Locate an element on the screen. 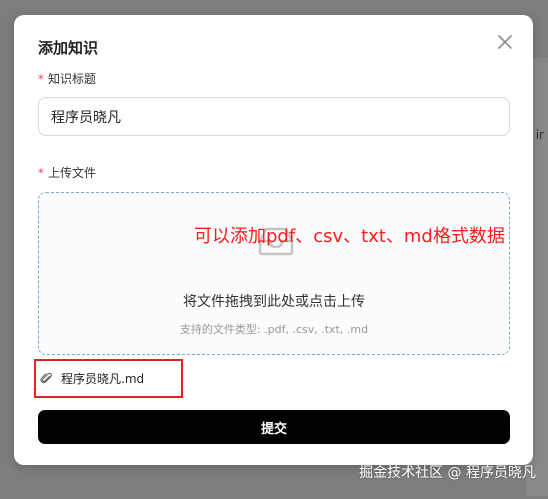 Image resolution: width=548 pixels, height=499 pixels. dropzone-primary-text: 将文件拖拽到此处或点击上传 is located at coordinates (274, 302).